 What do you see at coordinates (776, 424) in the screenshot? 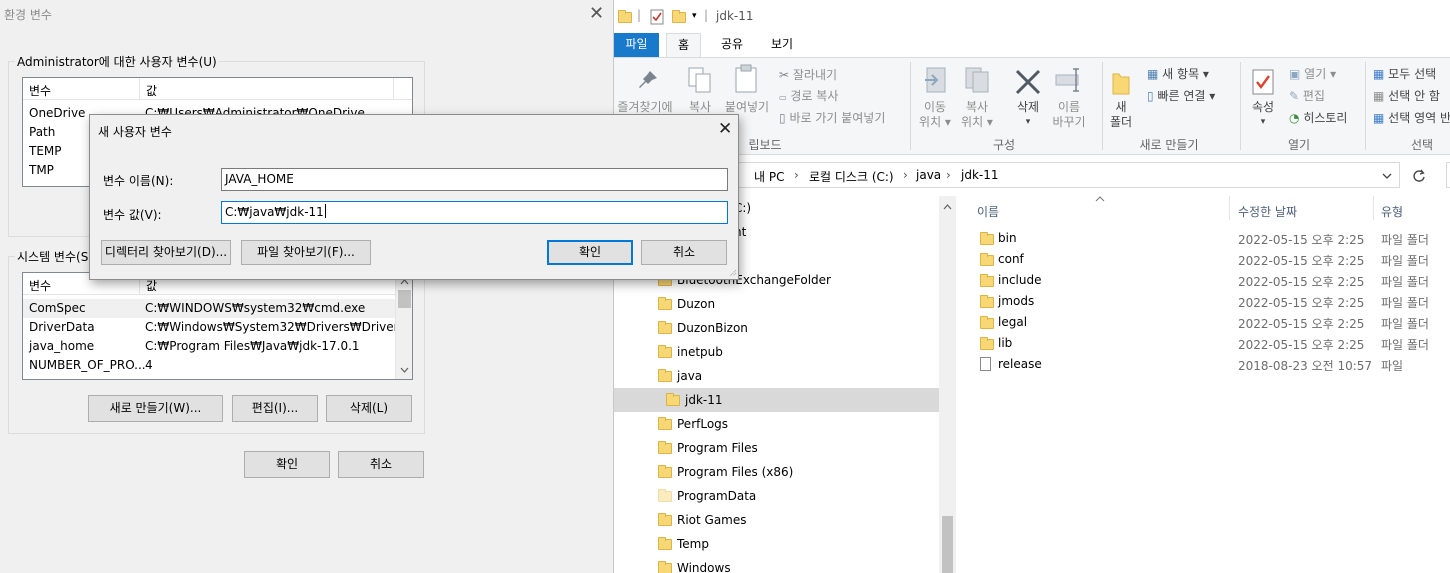
I see `nav-item: PerfLogs` at bounding box center [776, 424].